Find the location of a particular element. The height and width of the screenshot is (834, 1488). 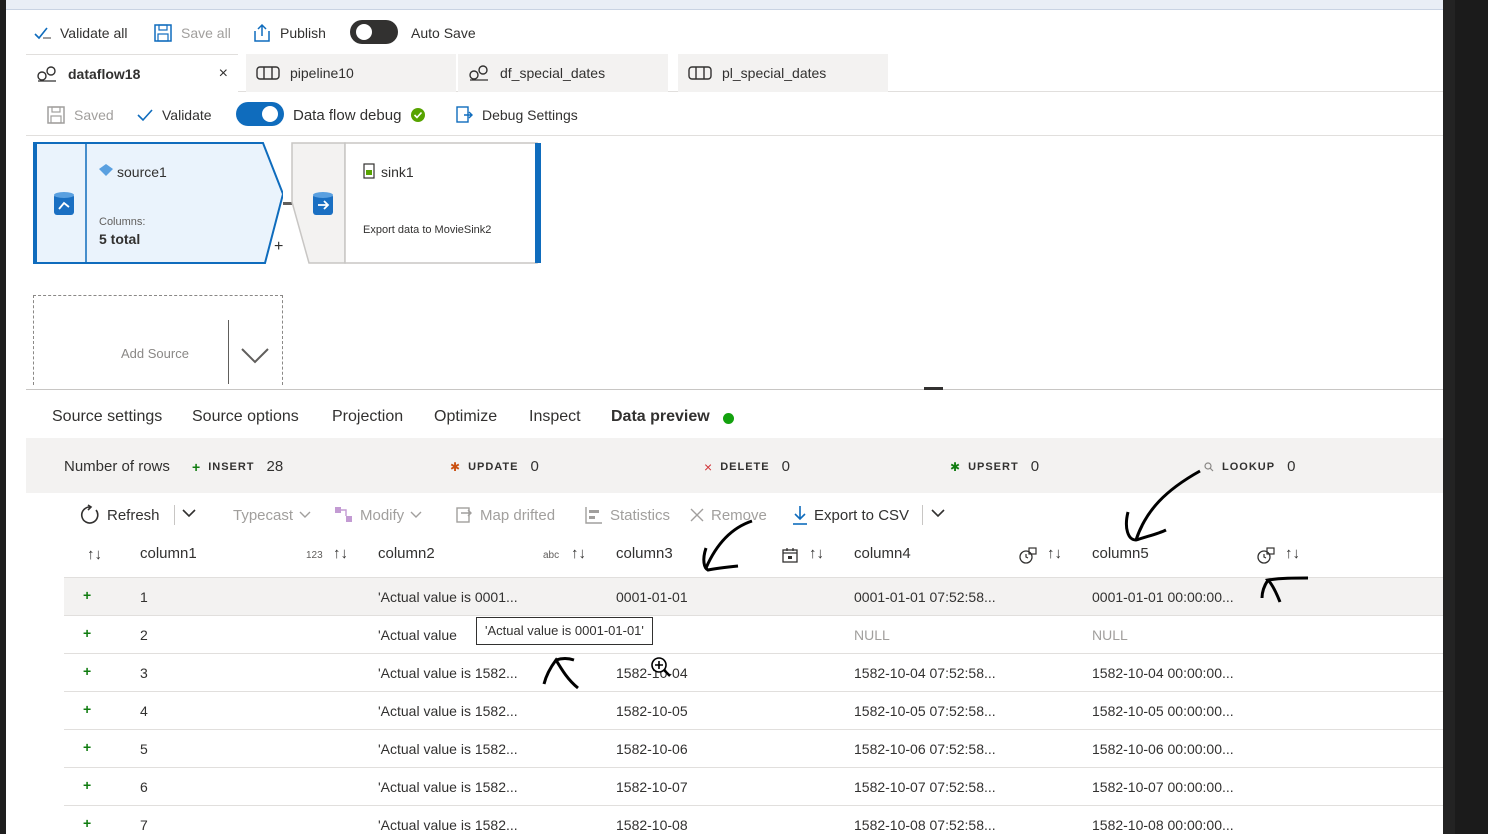

publish-button: Publish is located at coordinates (289, 33).